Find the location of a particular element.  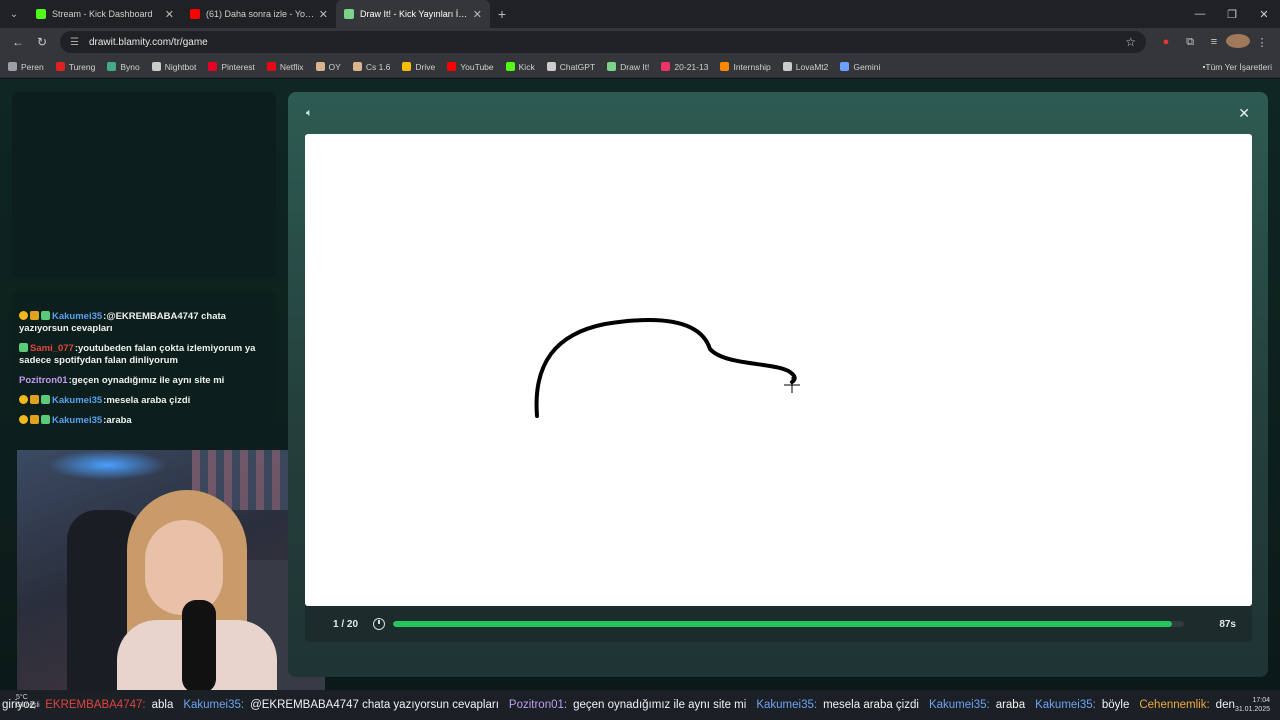

restore-icon: ❐ is located at coordinates (1232, 14).